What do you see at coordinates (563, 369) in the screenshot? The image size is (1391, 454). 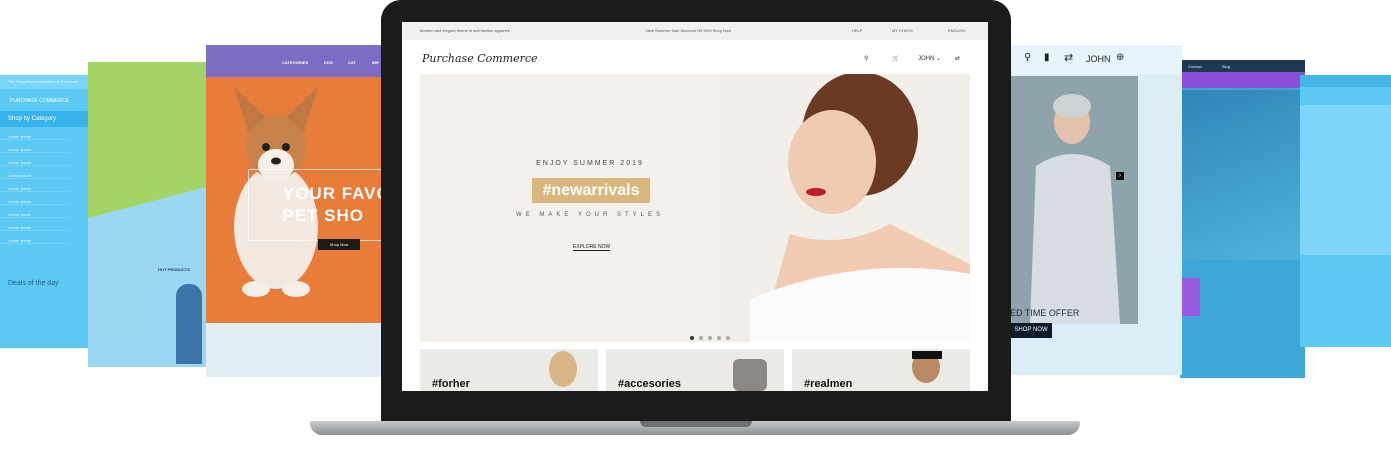 I see `woman-image` at bounding box center [563, 369].